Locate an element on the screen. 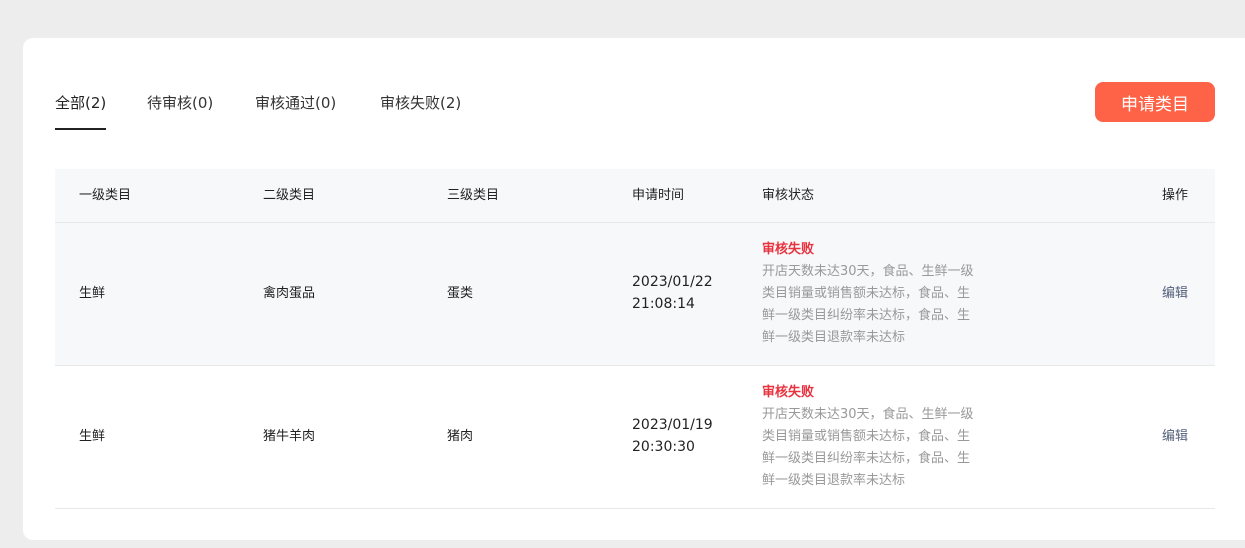 This screenshot has width=1245, height=548. header-review-status: 审核状态 is located at coordinates (788, 195).